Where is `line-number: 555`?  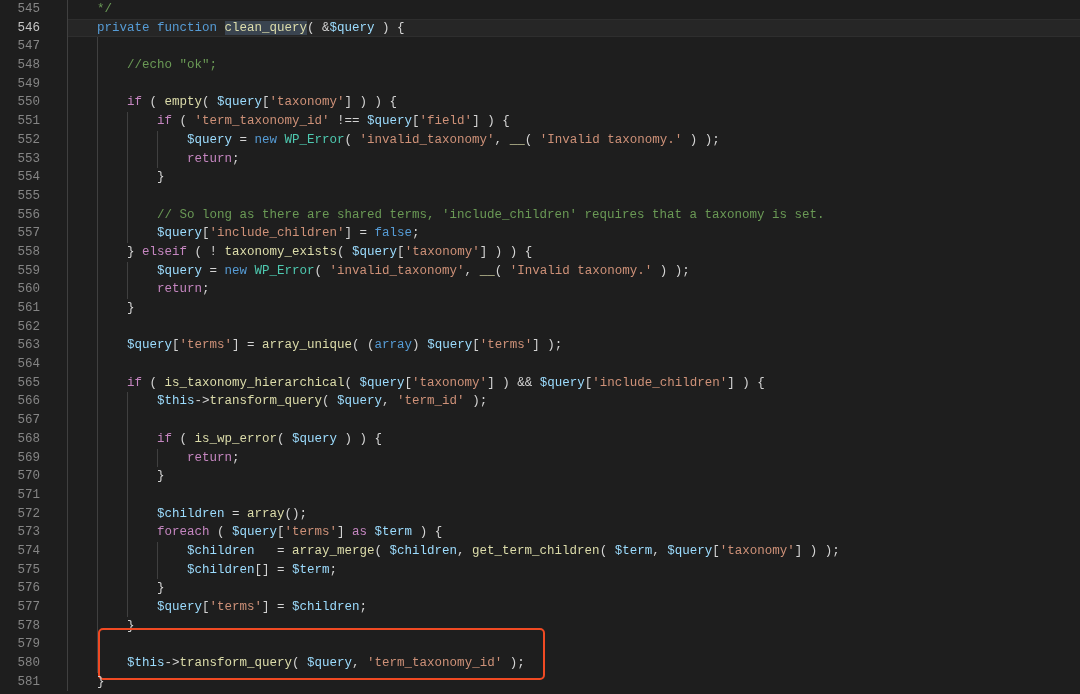 line-number: 555 is located at coordinates (28, 196).